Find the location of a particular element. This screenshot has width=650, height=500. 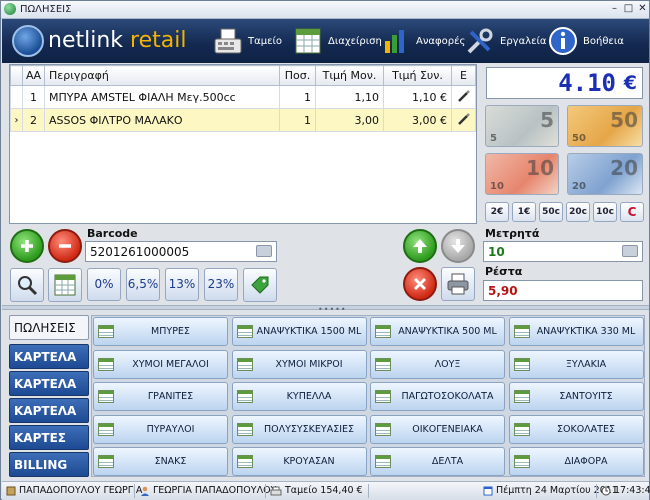

logo-text-2: link is located at coordinates (104, 40).